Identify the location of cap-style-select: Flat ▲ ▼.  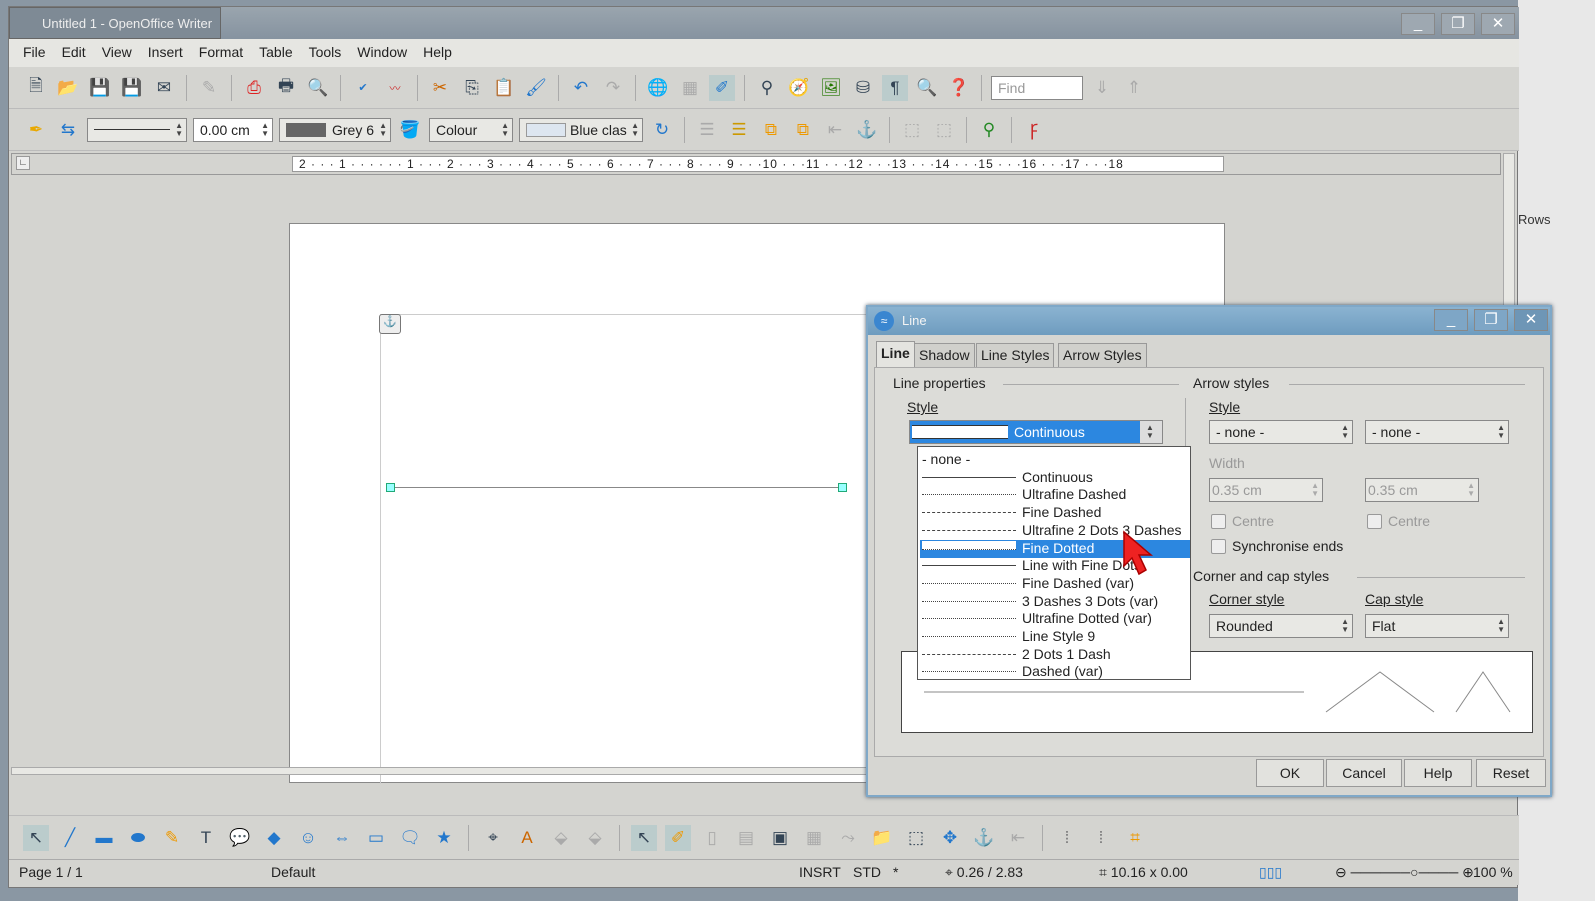
(1437, 626).